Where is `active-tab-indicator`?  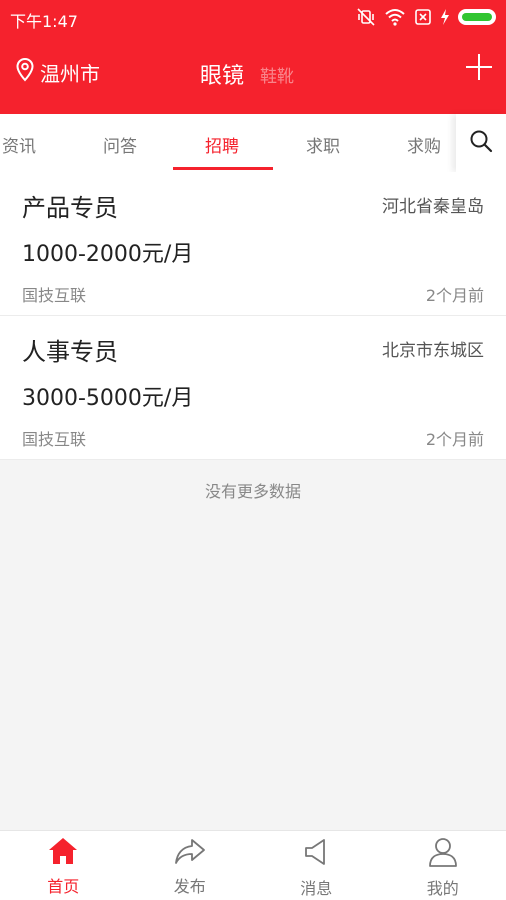
active-tab-indicator is located at coordinates (223, 168).